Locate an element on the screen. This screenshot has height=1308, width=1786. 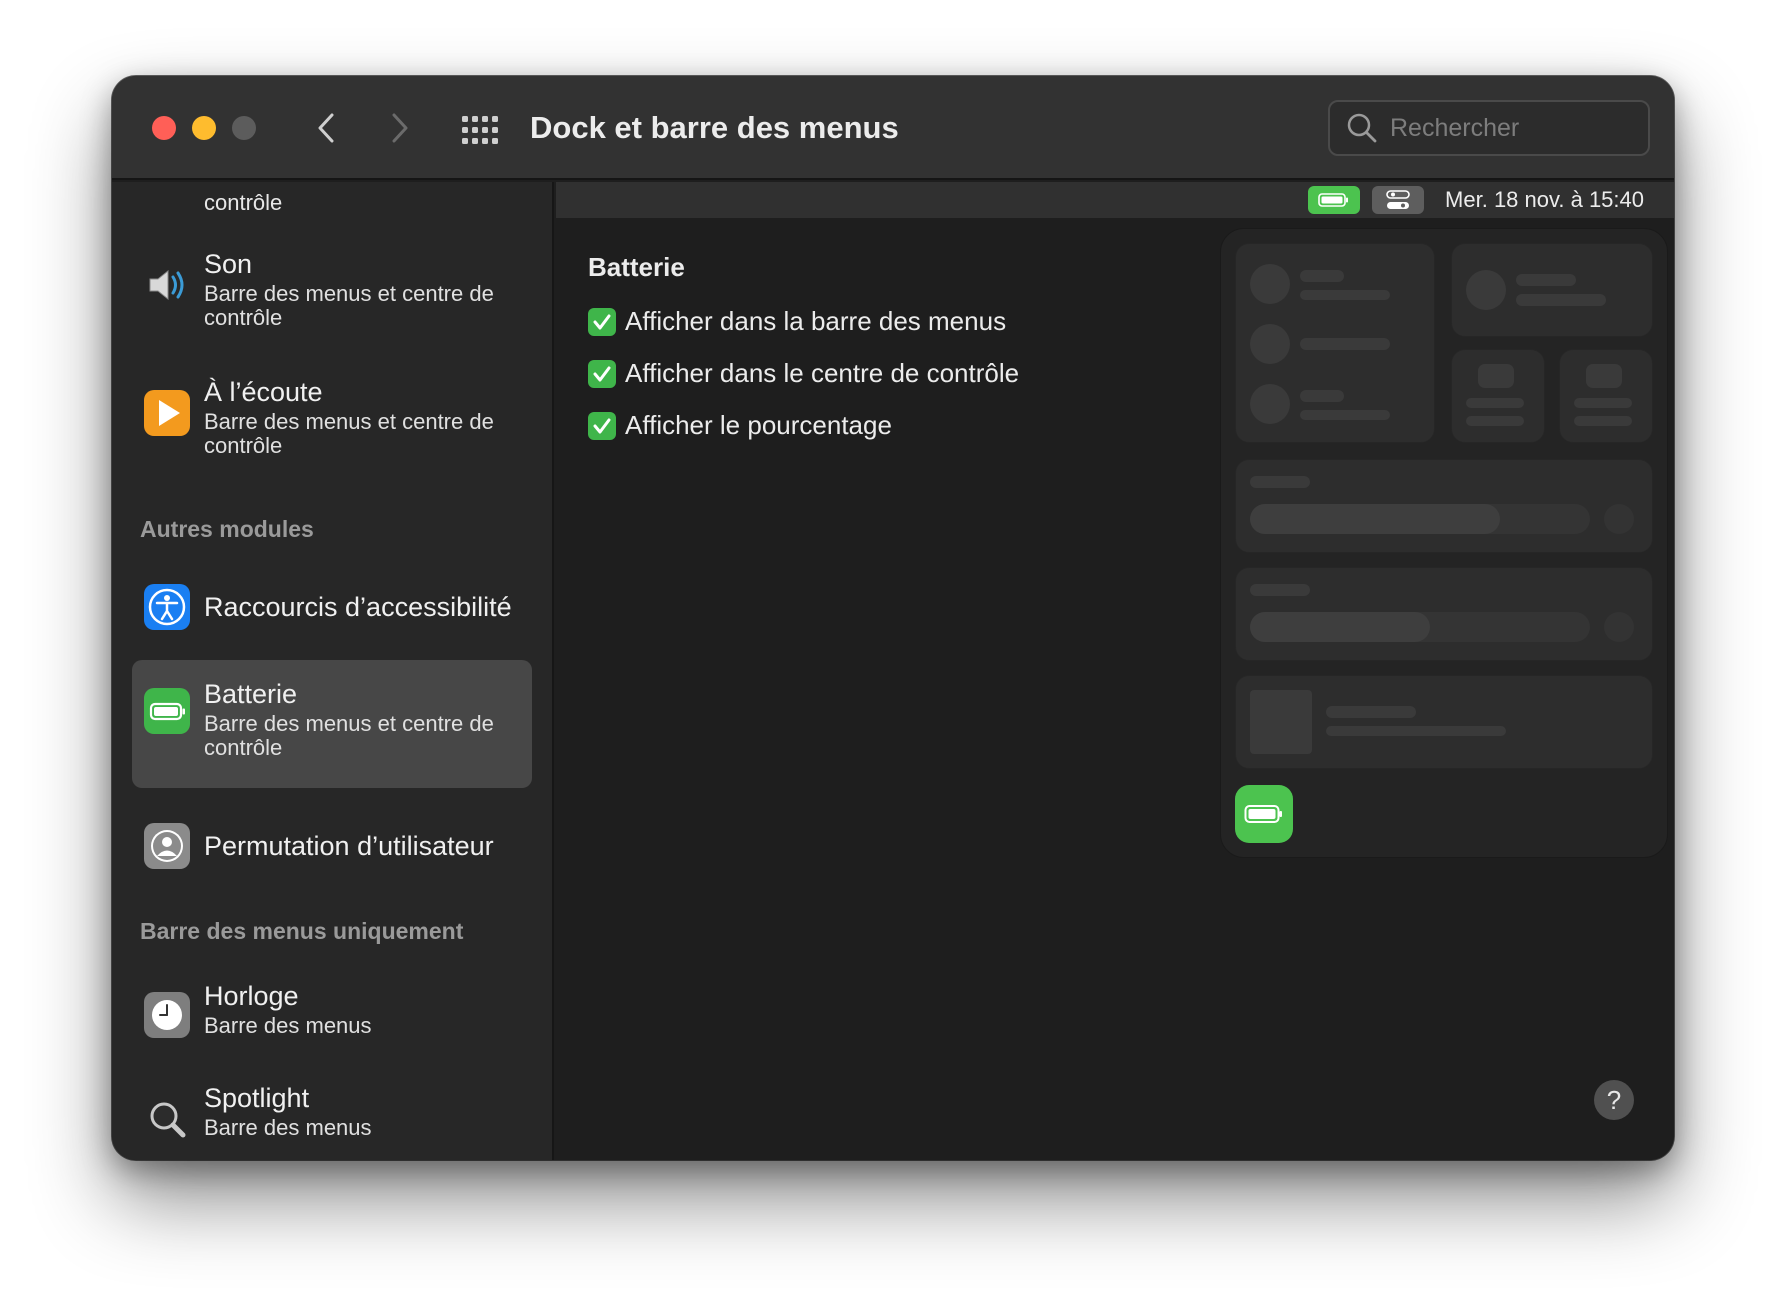
option-show-in-control-center: Afficher dans le centre de contrôle is located at coordinates (803, 373).